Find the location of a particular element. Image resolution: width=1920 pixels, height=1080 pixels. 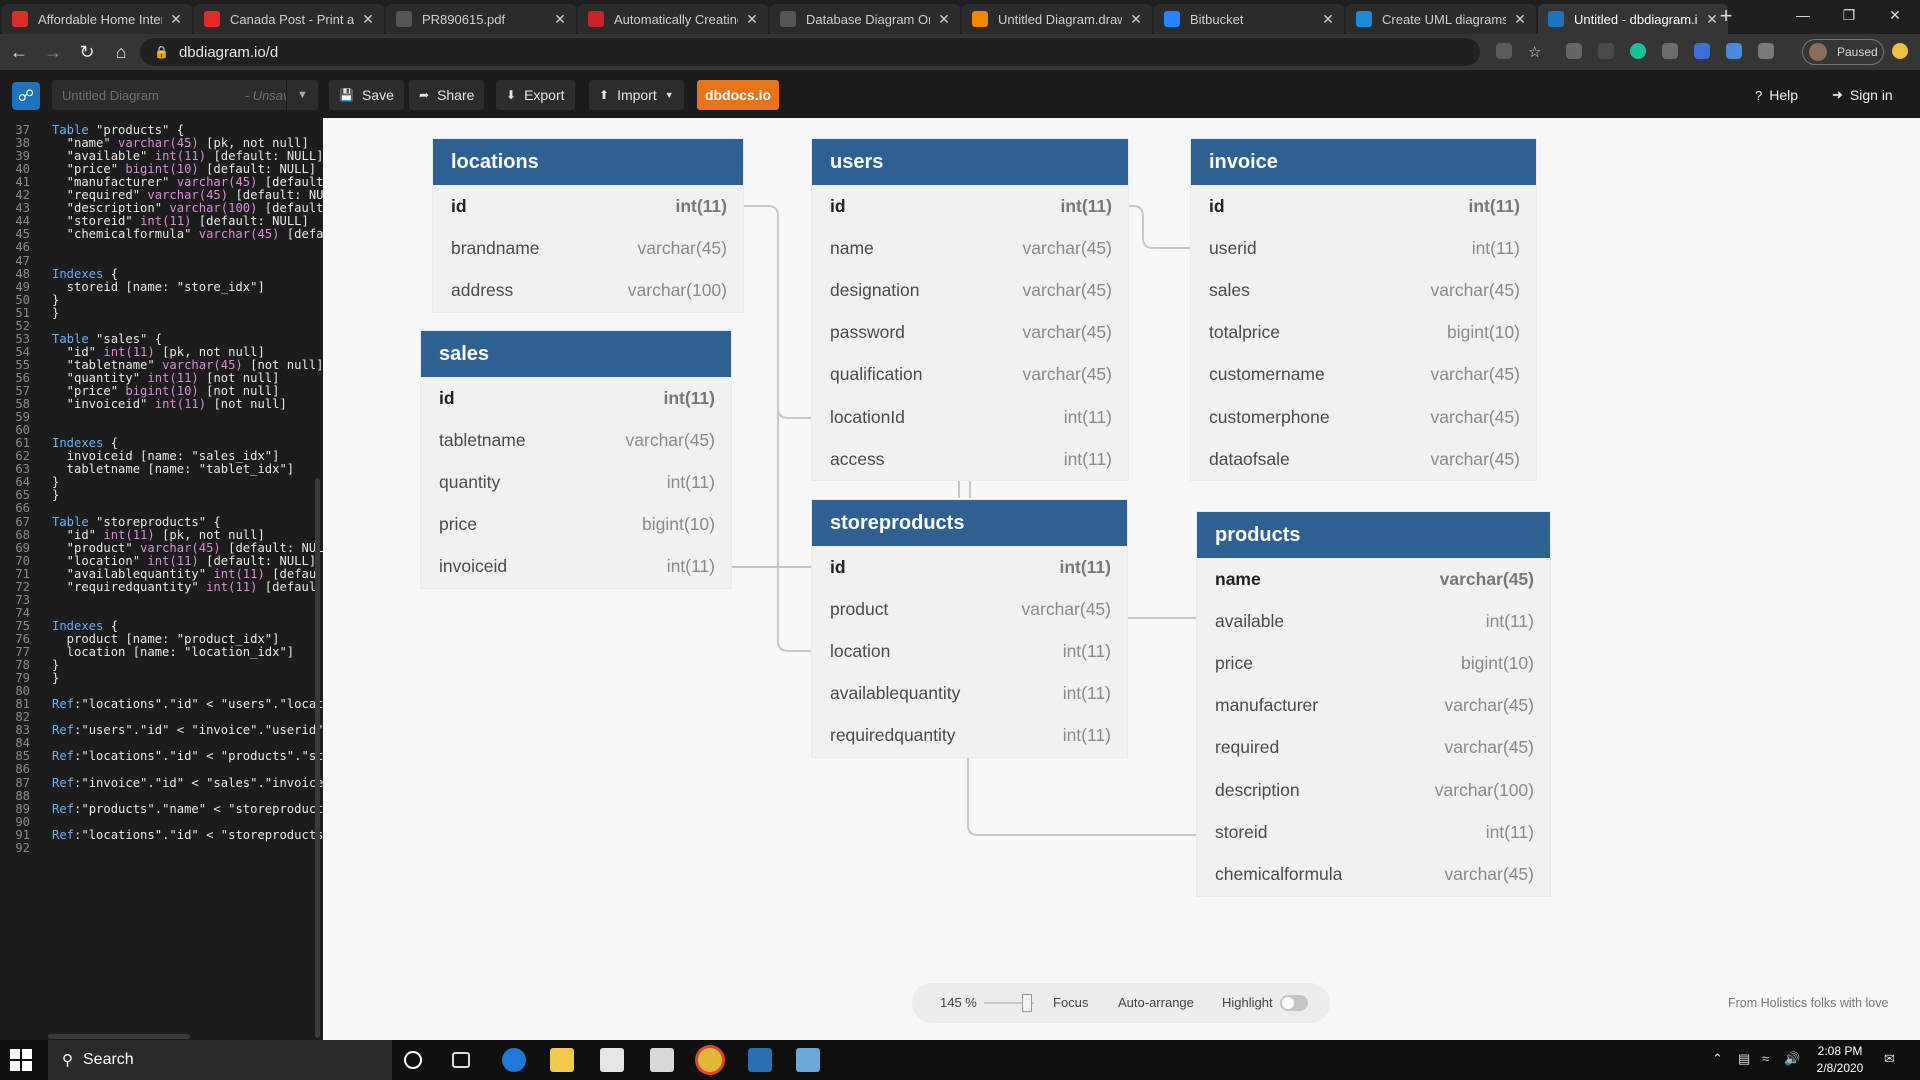

new-tab-button: + is located at coordinates (1726, 16).